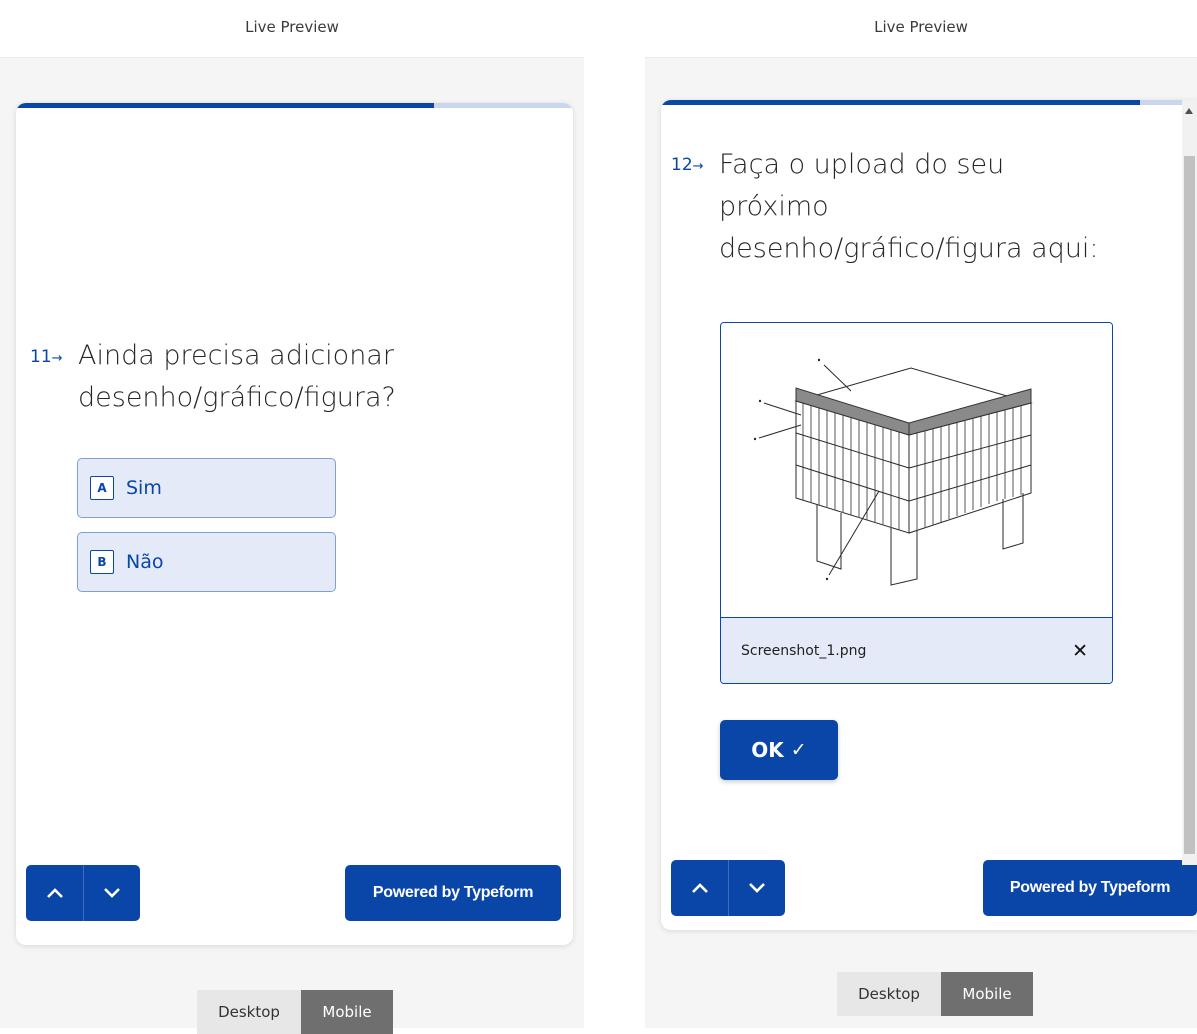 Image resolution: width=1197 pixels, height=1034 pixels. What do you see at coordinates (1189, 505) in the screenshot?
I see `scrollbar-thumb` at bounding box center [1189, 505].